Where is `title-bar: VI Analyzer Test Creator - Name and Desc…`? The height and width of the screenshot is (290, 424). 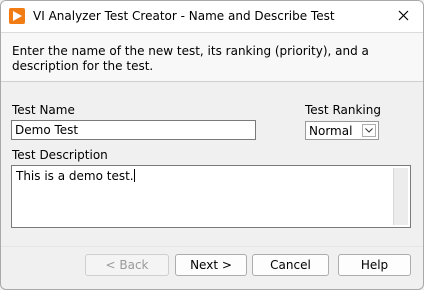
title-bar: VI Analyzer Test Creator - Name and Desc… is located at coordinates (212, 17).